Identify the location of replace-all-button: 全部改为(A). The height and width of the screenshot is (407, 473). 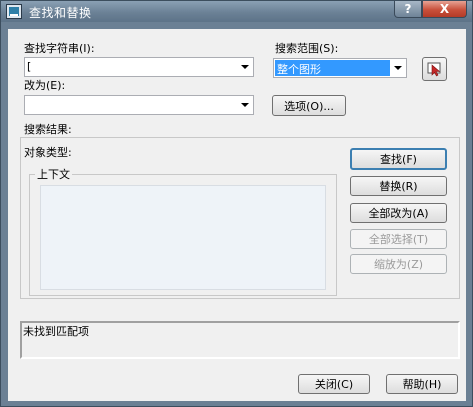
(398, 213).